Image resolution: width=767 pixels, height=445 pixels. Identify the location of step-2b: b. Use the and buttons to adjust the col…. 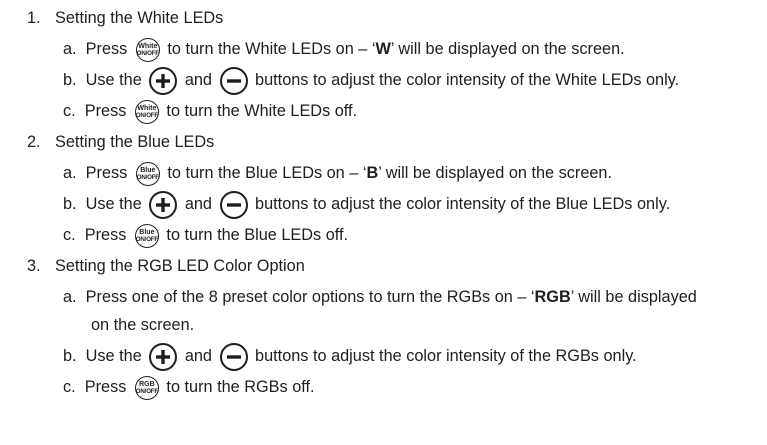
(366, 204).